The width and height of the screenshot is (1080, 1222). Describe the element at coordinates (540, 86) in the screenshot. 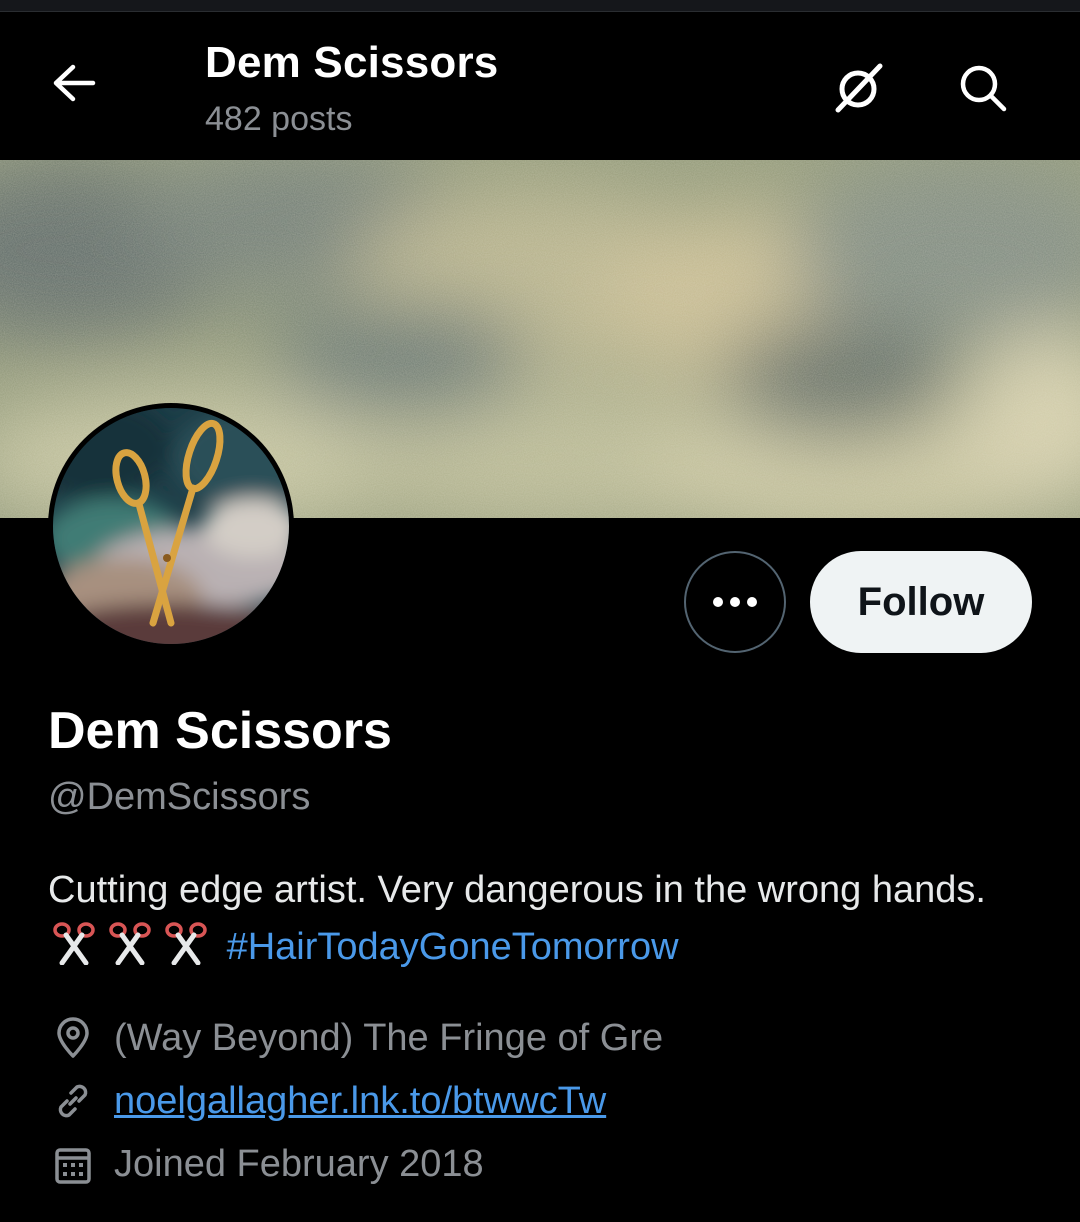

I see `profile-header-bar: Dem Scissors 482 posts` at that location.